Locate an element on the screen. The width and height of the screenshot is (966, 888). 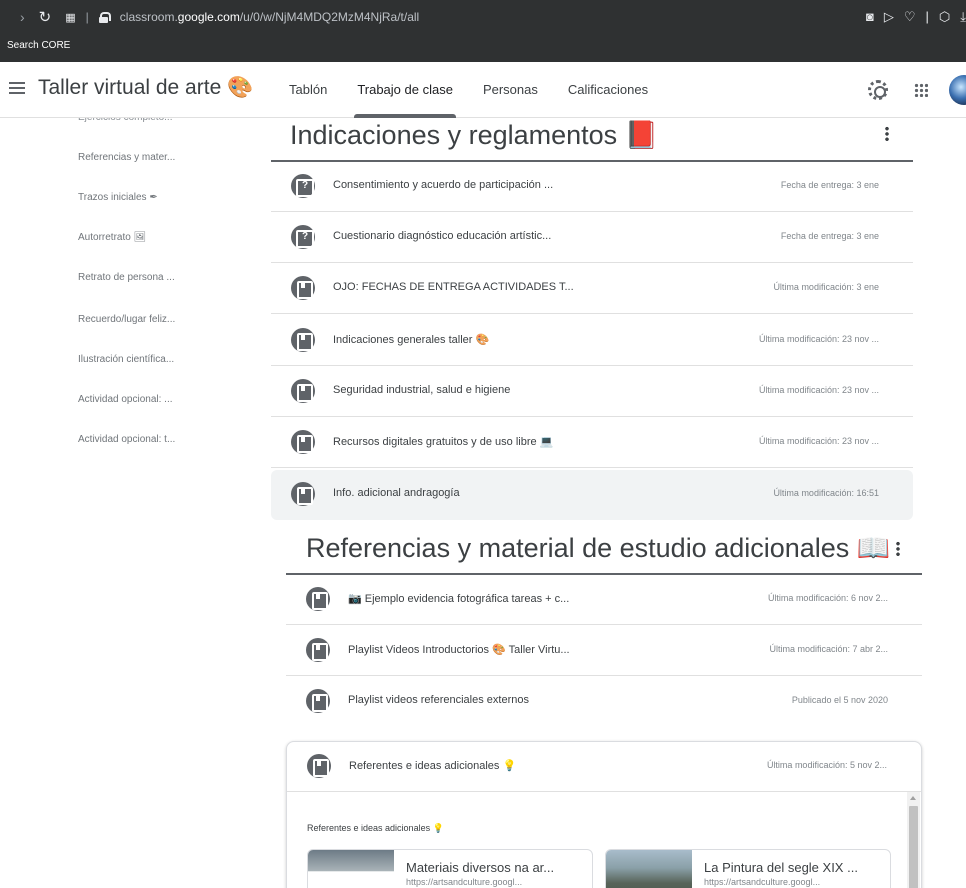
browser-toolbar-icons: ◙ ▷ ♡ | ⬡ ⤓ is located at coordinates (916, 17).